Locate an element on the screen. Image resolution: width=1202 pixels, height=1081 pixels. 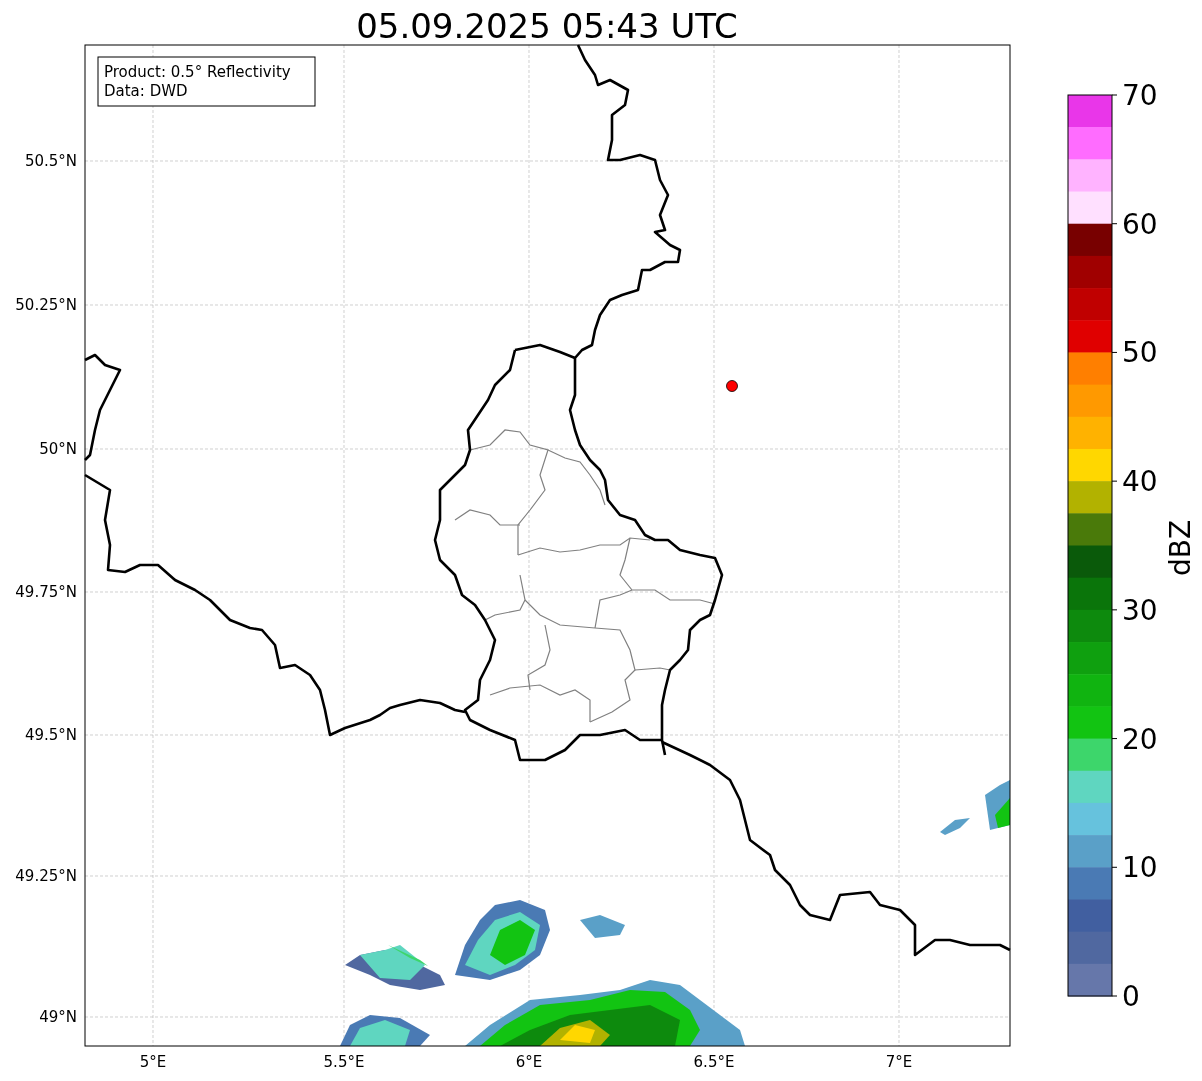
colorbar-tick-label: 50 is located at coordinates (1140, 353).